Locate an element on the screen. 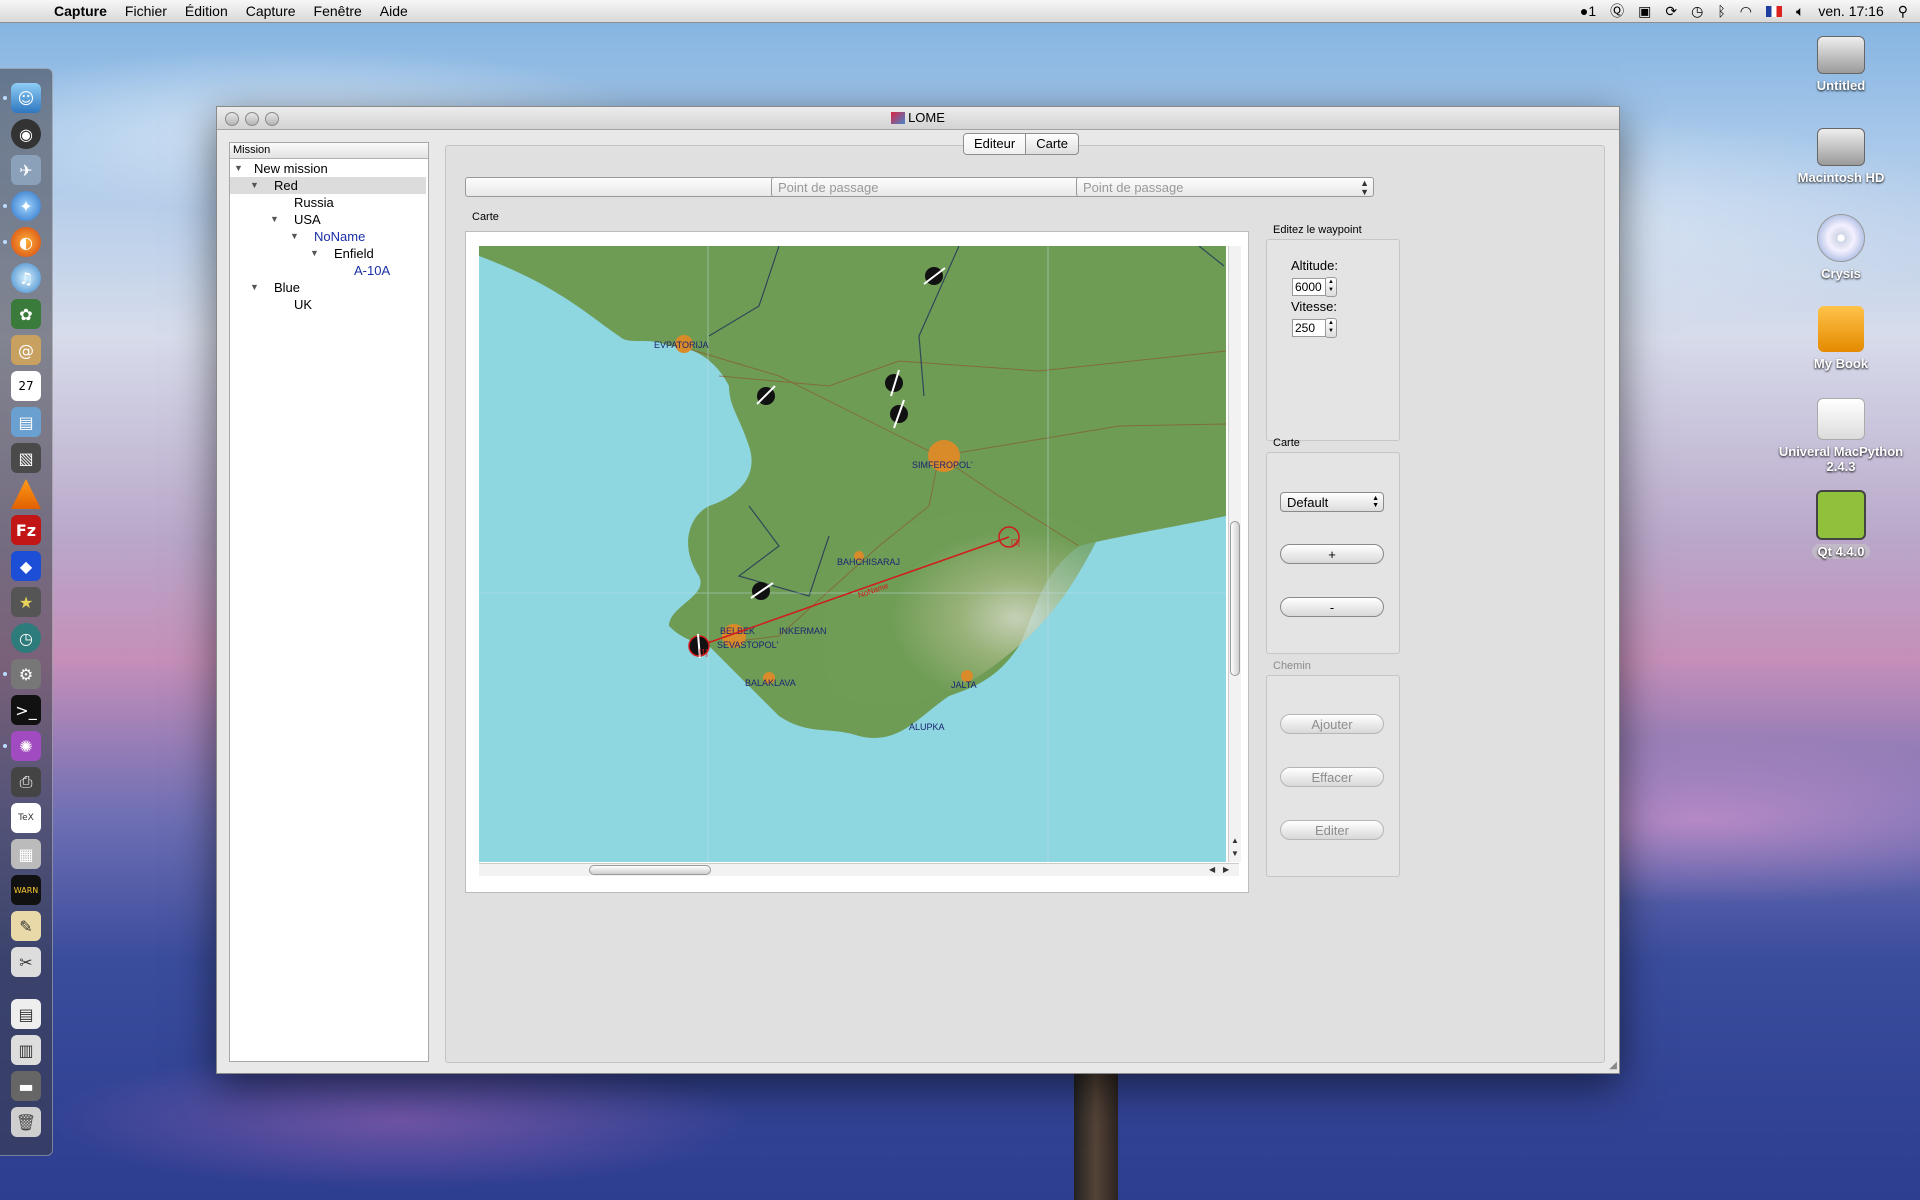  iphoto-icon: ▧ is located at coordinates (26, 458).